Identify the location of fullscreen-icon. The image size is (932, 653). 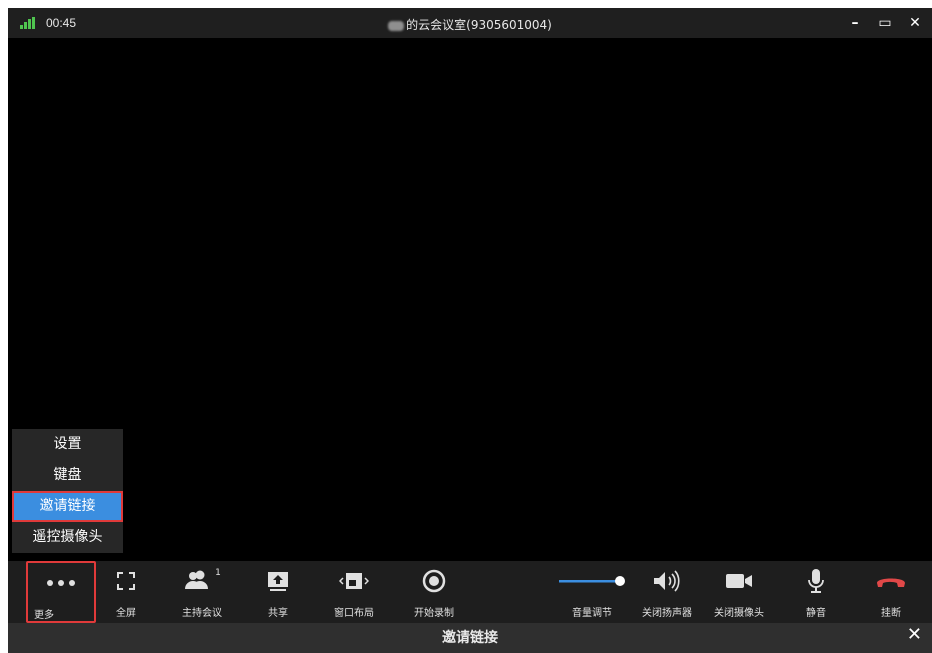
(126, 581).